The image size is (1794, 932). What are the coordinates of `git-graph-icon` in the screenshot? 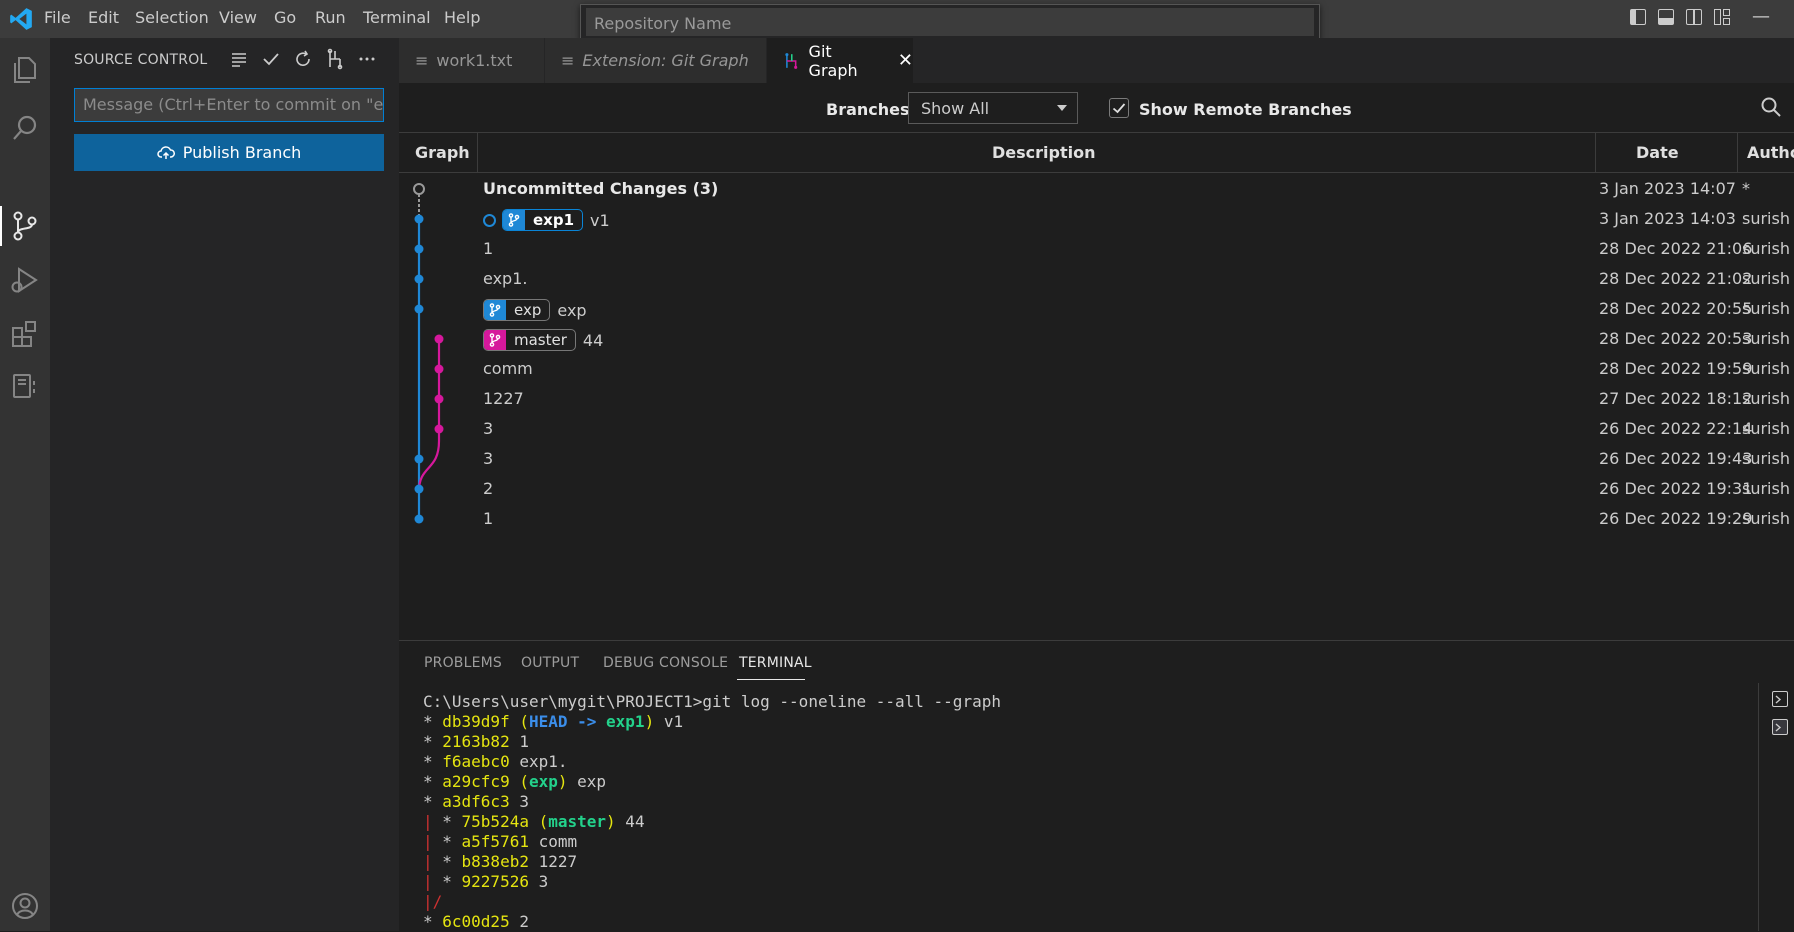 It's located at (791, 60).